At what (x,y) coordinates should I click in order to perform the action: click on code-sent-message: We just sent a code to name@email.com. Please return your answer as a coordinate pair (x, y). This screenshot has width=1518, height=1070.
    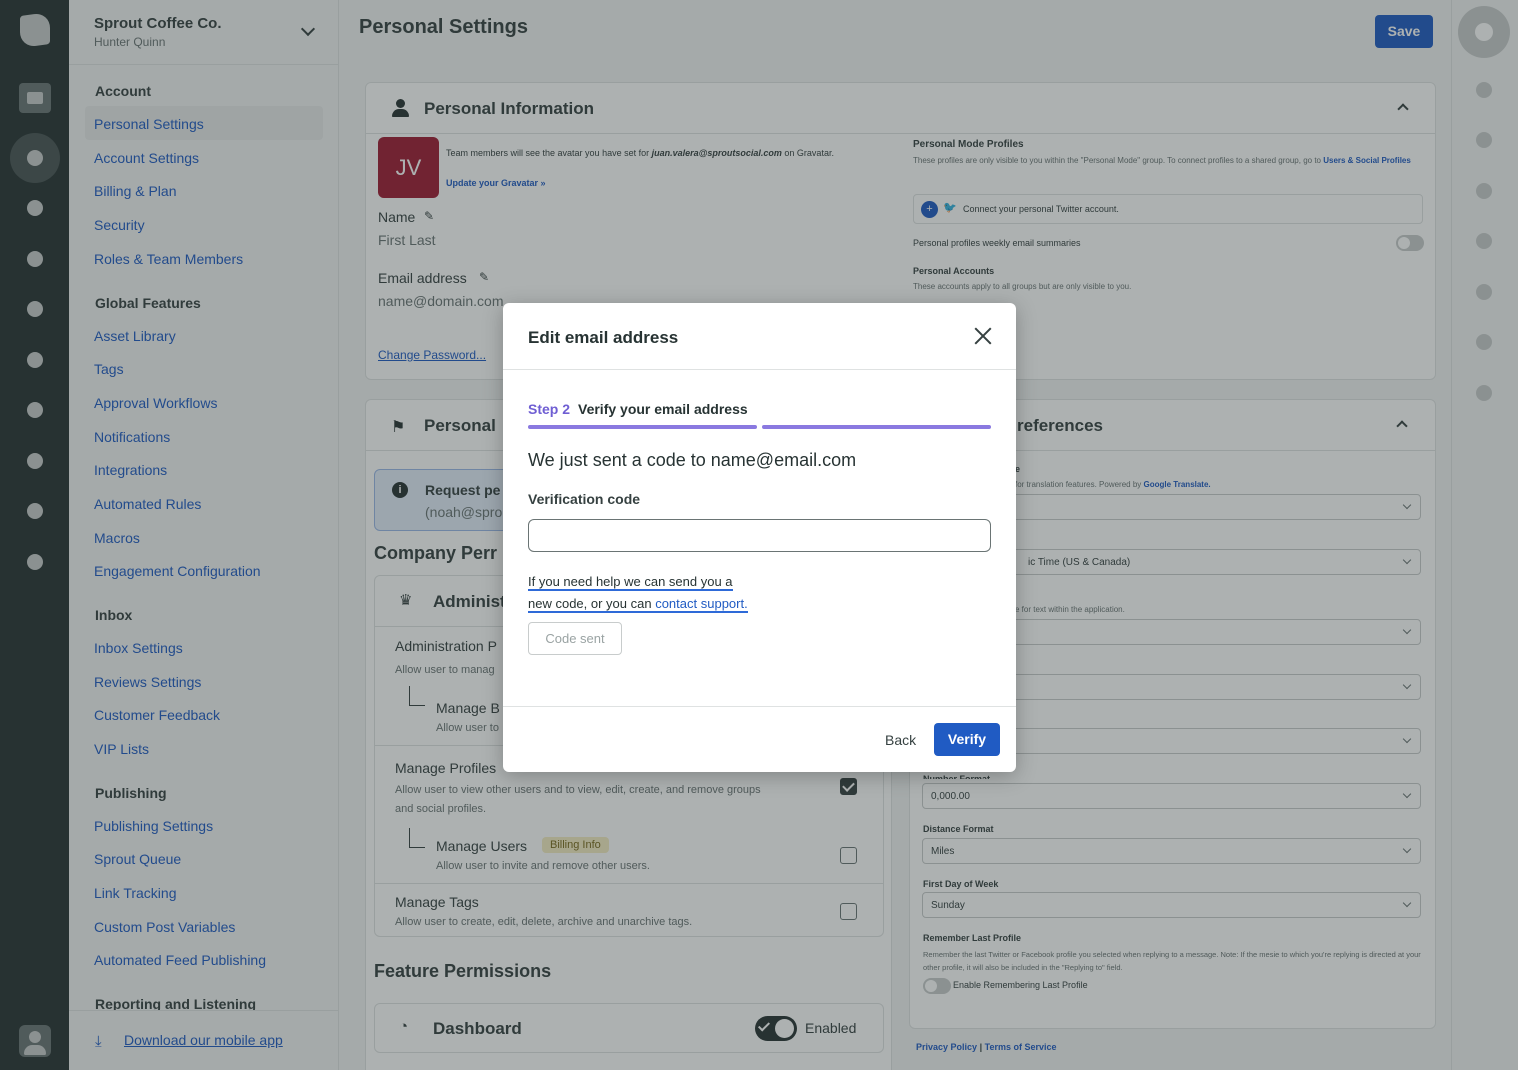
    Looking at the image, I should click on (692, 460).